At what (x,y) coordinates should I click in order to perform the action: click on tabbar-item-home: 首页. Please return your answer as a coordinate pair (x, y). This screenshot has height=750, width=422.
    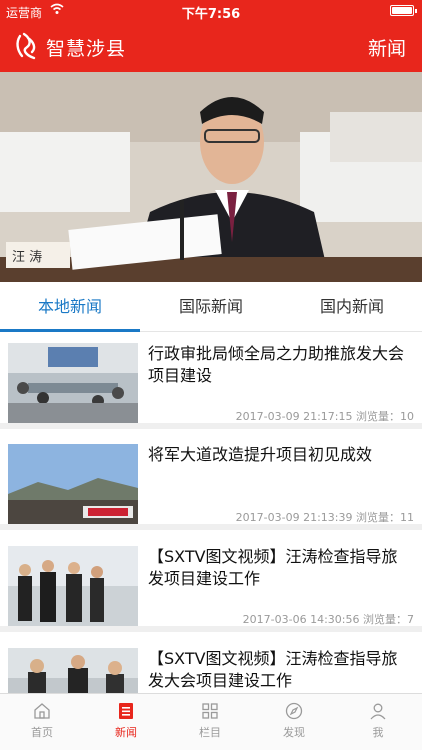
    Looking at the image, I should click on (42, 722).